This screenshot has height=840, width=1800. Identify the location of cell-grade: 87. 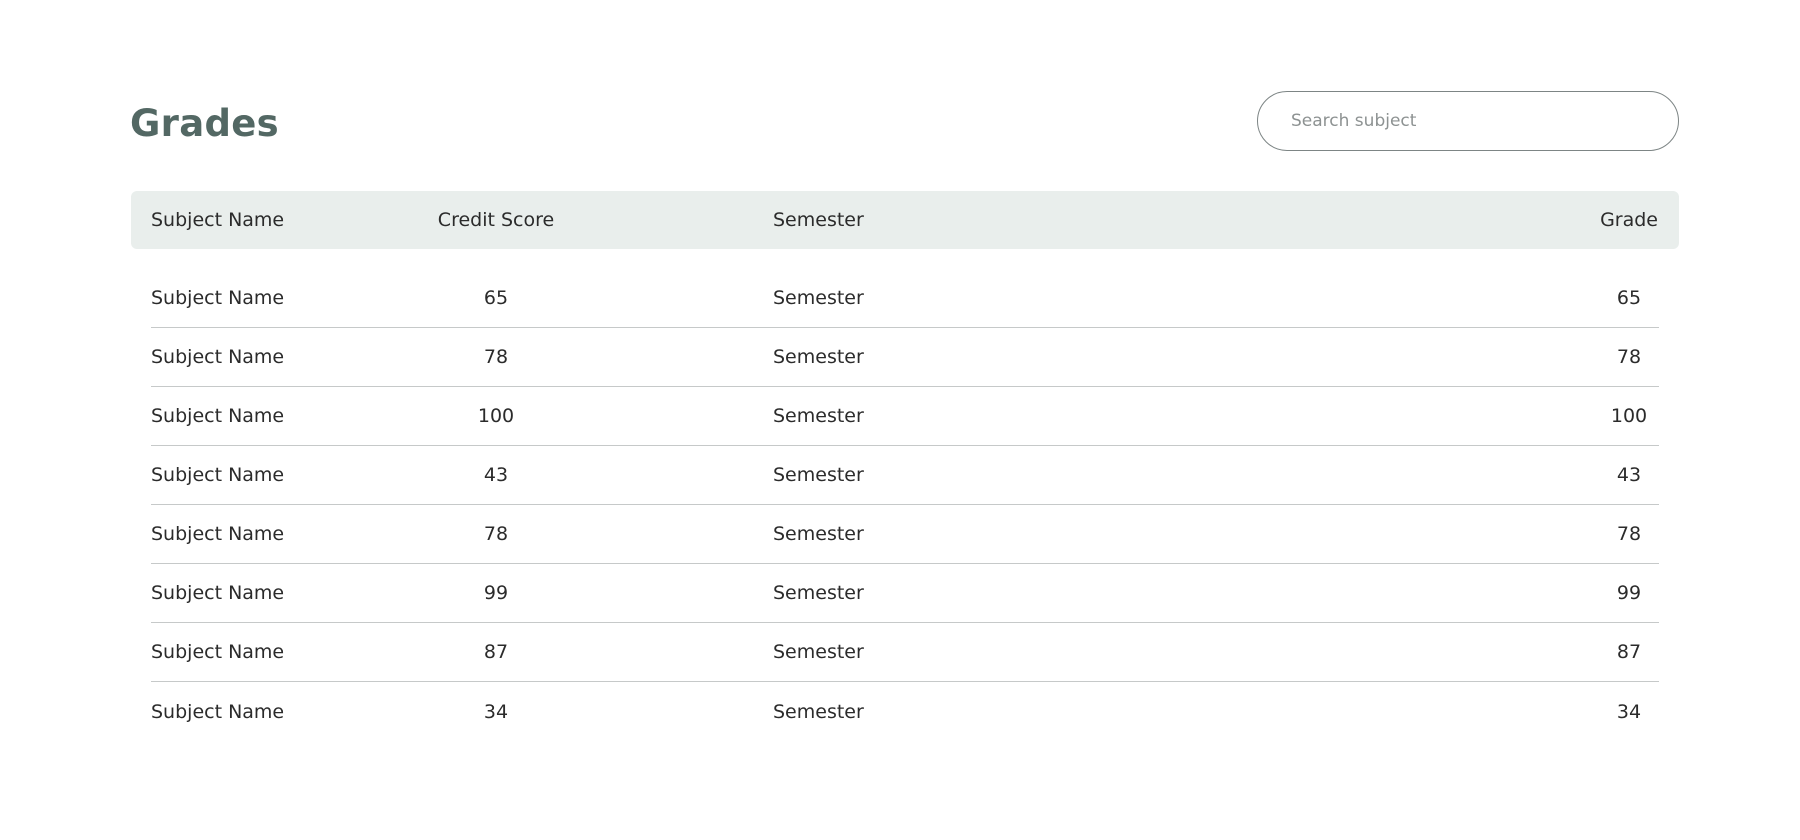
(1629, 652).